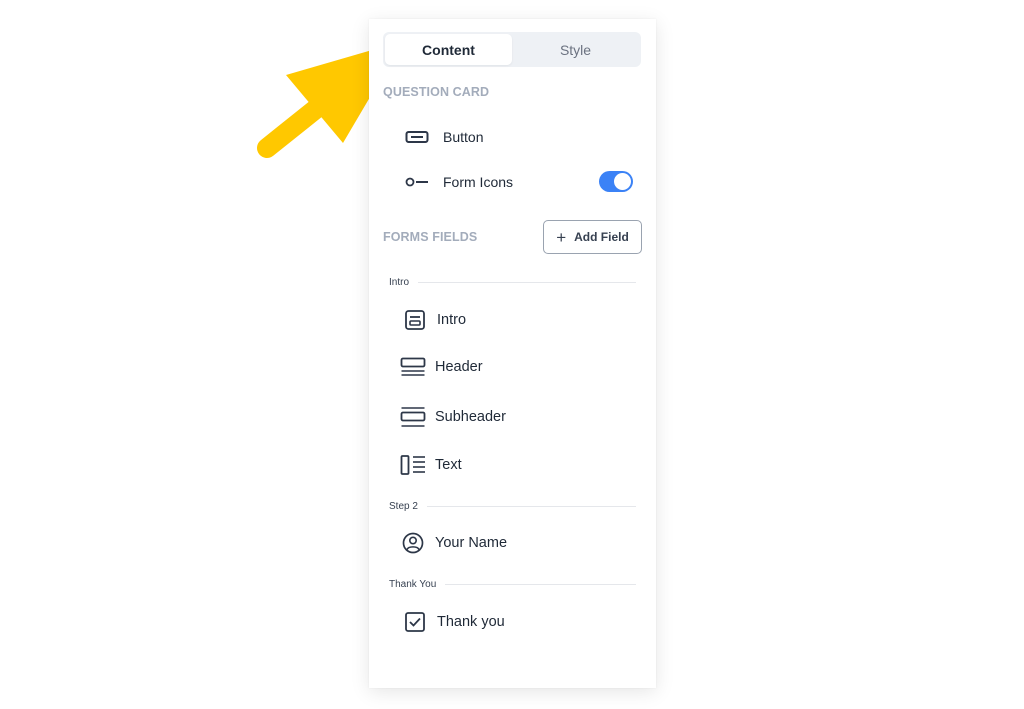 The height and width of the screenshot is (709, 1024). I want to click on field-thank-you: Thank you, so click(453, 622).